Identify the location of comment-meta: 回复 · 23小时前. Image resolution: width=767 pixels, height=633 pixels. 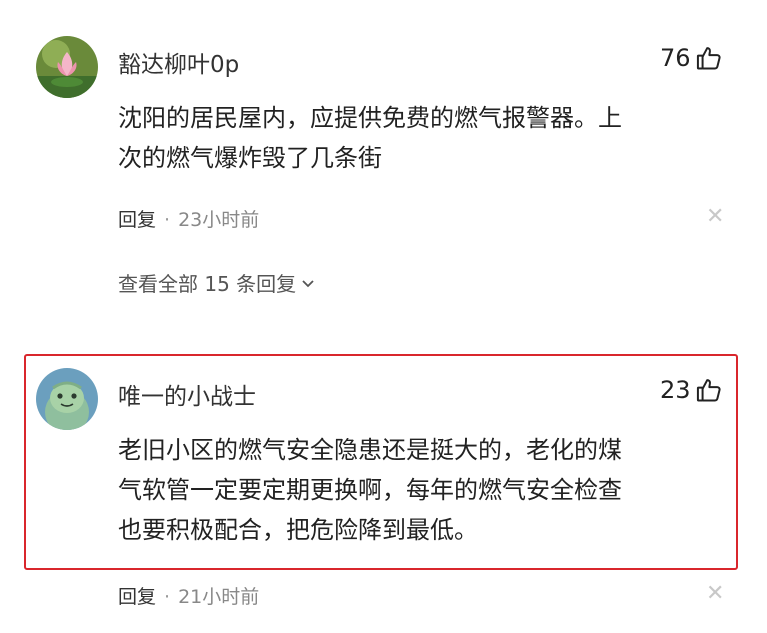
(188, 218).